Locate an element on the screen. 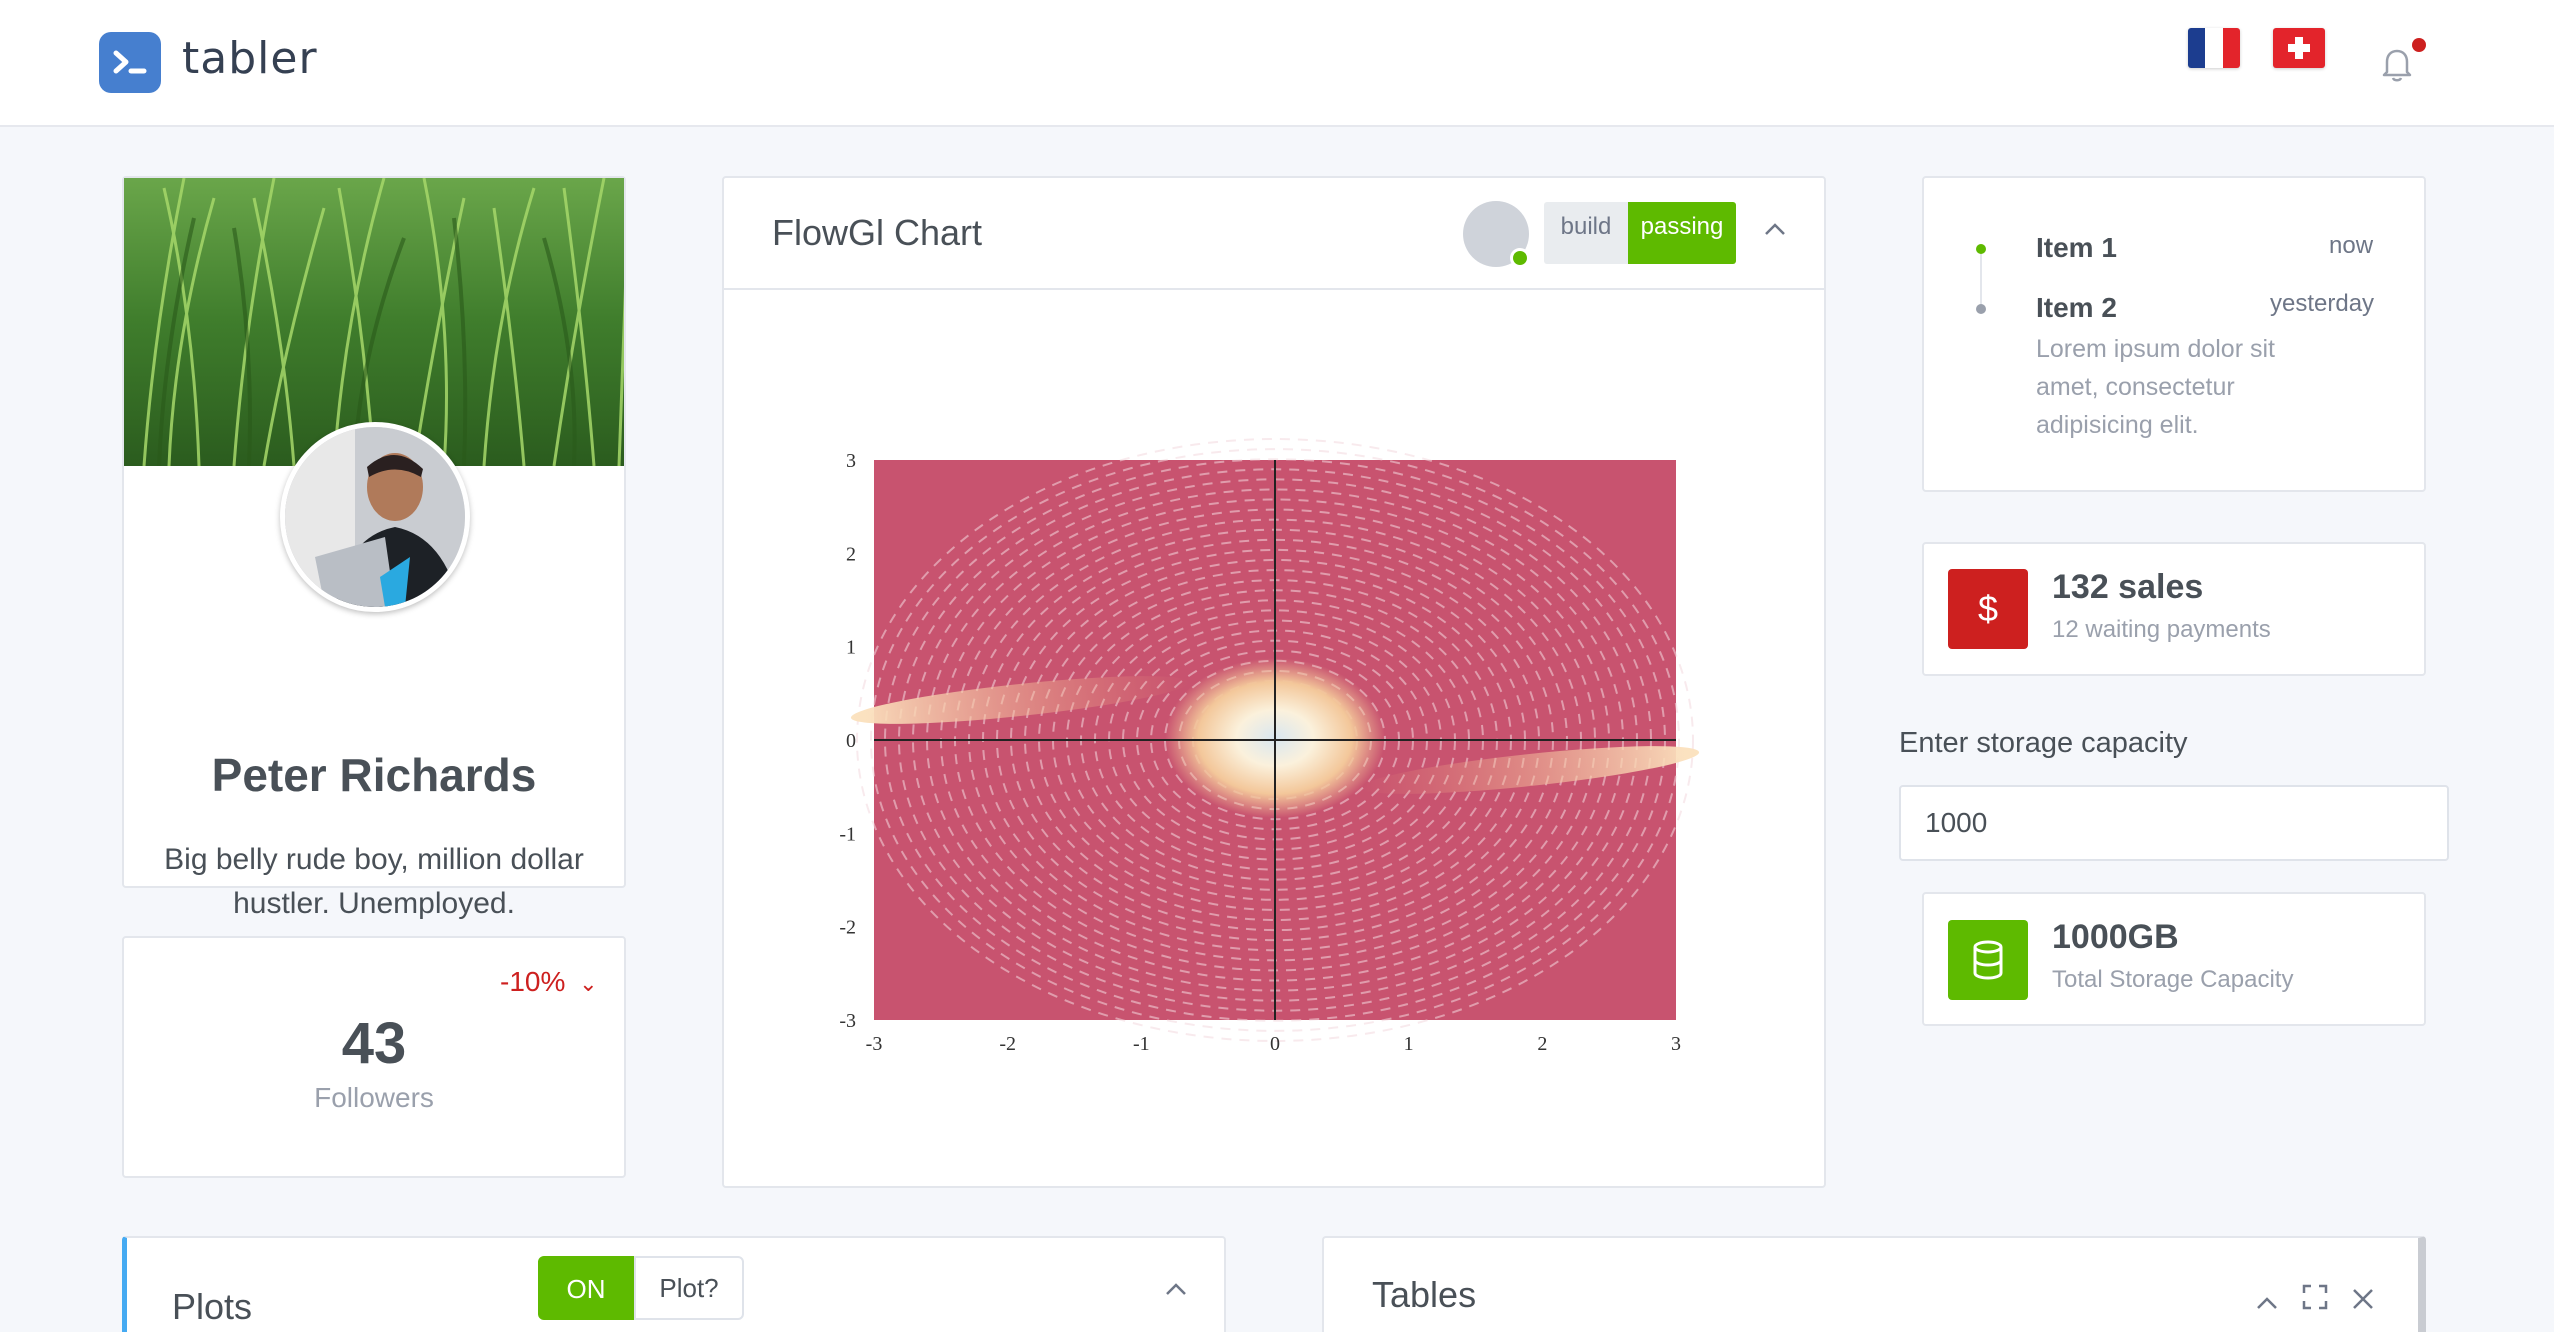  sales-sub: 12 waiting payments is located at coordinates (2161, 629).